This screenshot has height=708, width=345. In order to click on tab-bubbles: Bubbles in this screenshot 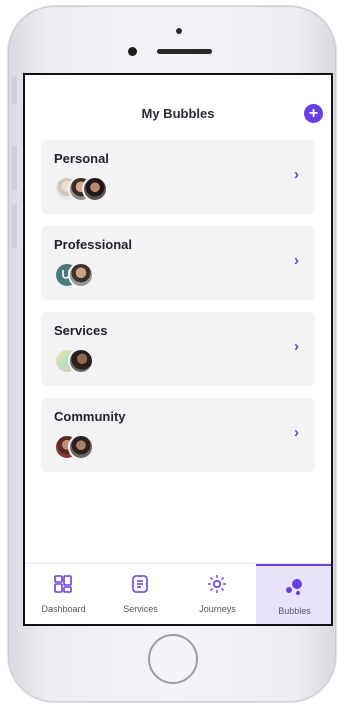, I will do `click(293, 594)`.